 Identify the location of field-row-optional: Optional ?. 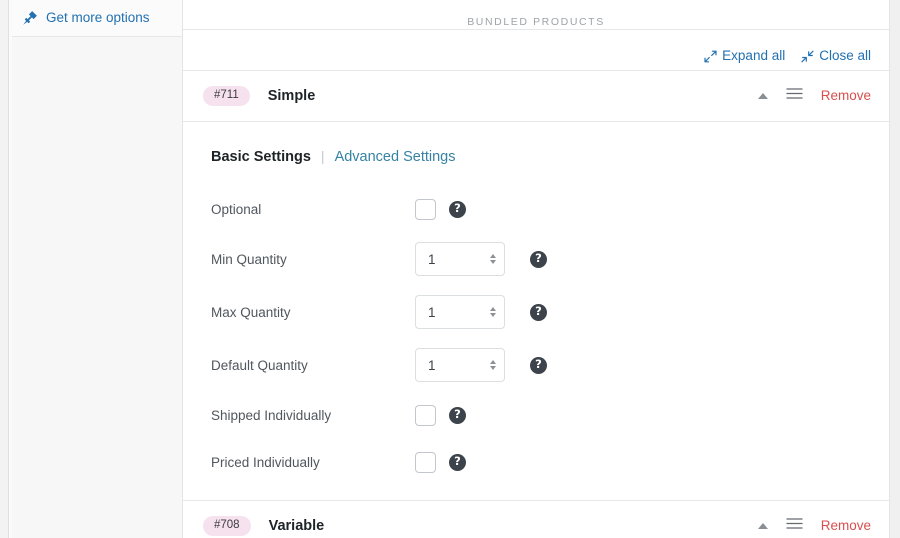
(540, 209).